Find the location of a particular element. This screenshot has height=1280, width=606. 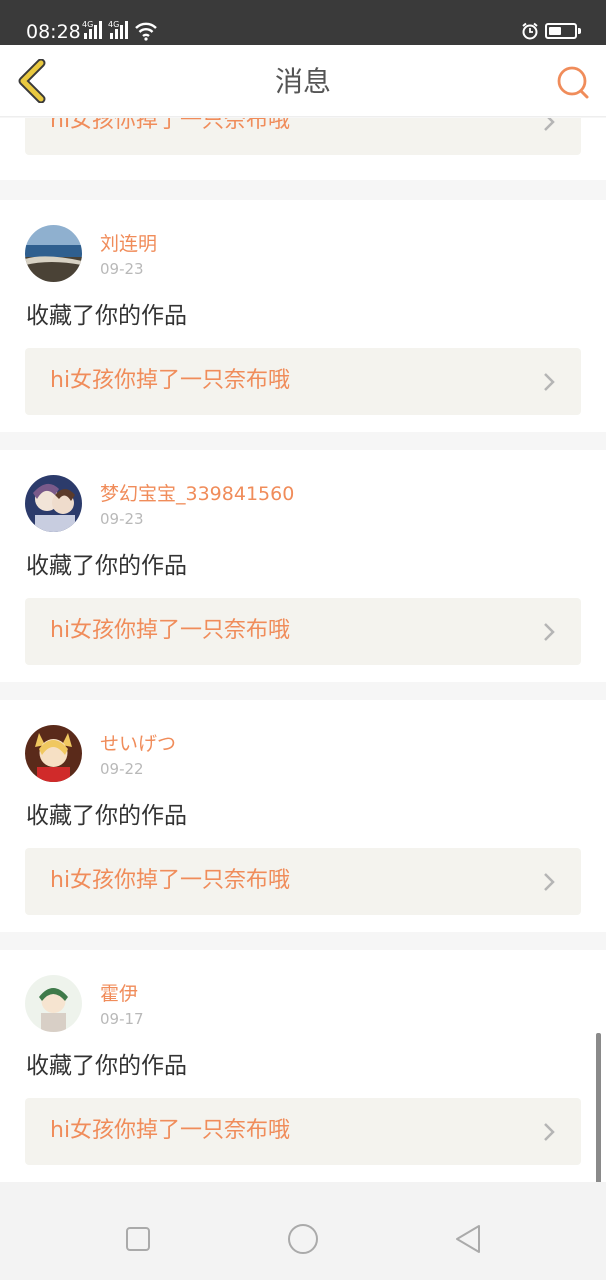

username: 梦幻宝宝_339841560 is located at coordinates (197, 494).